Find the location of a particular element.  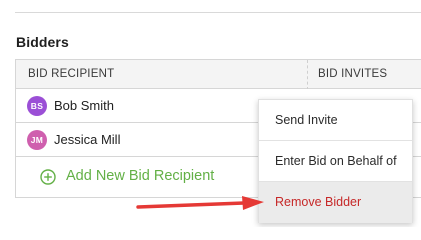

red-arrow-icon is located at coordinates (200, 203).